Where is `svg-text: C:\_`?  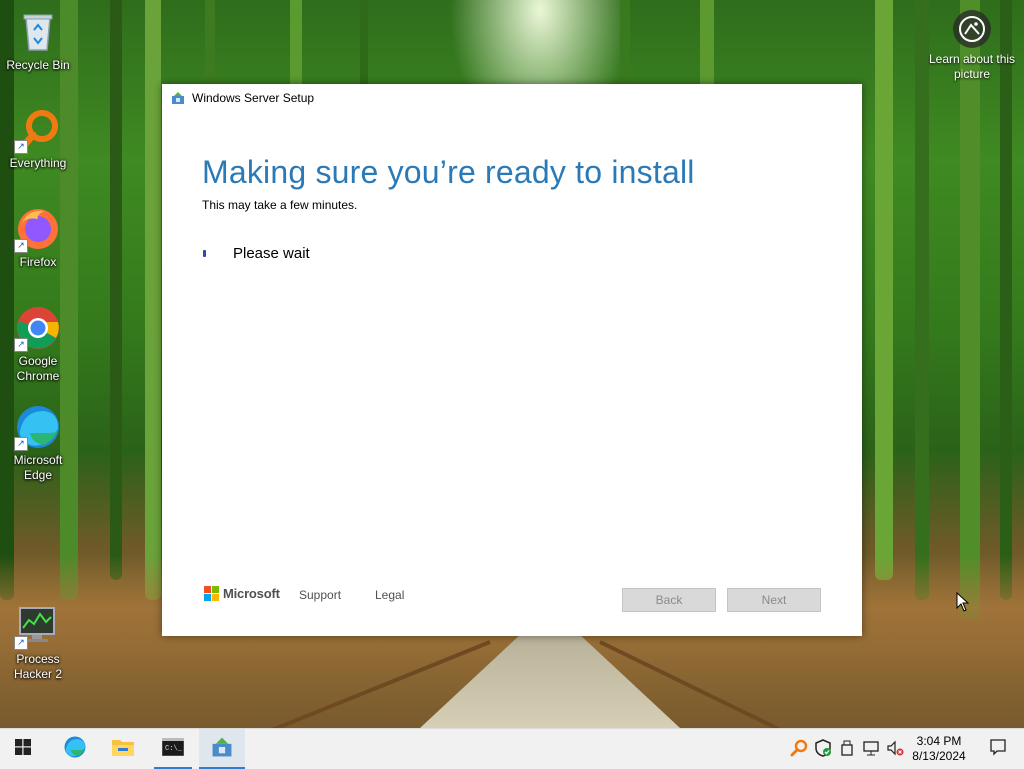 svg-text: C:\_ is located at coordinates (174, 749).